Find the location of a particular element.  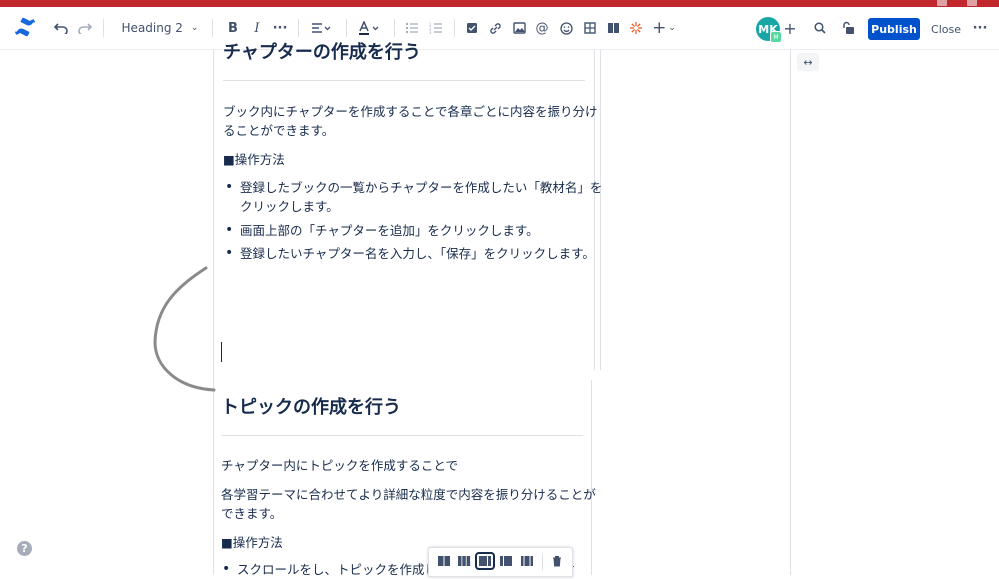

list-item-text: 画面上部の「チャプターを追加」をクリックします。 is located at coordinates (389, 230).